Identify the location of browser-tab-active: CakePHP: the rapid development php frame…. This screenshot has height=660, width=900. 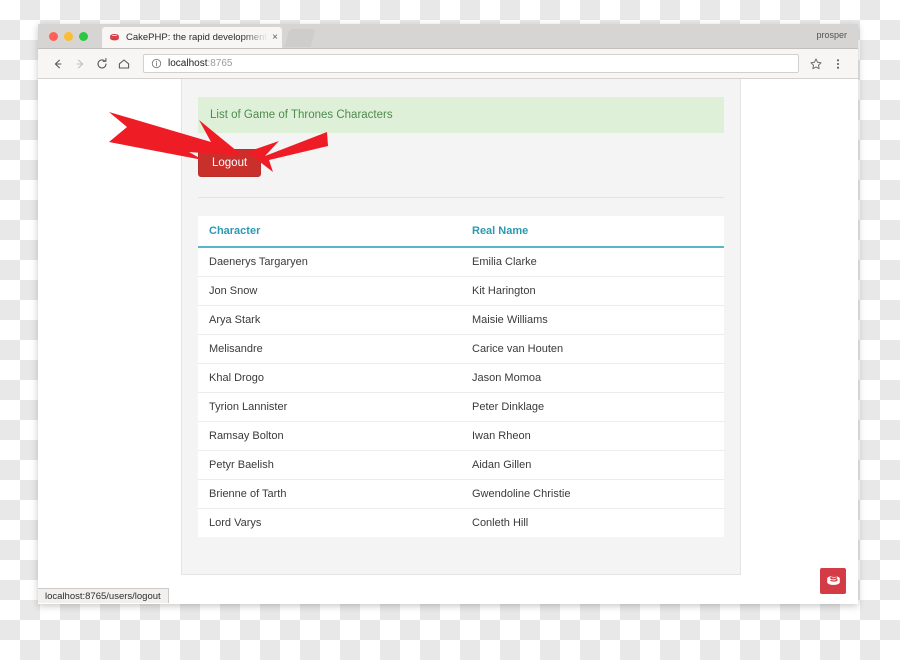
(192, 37).